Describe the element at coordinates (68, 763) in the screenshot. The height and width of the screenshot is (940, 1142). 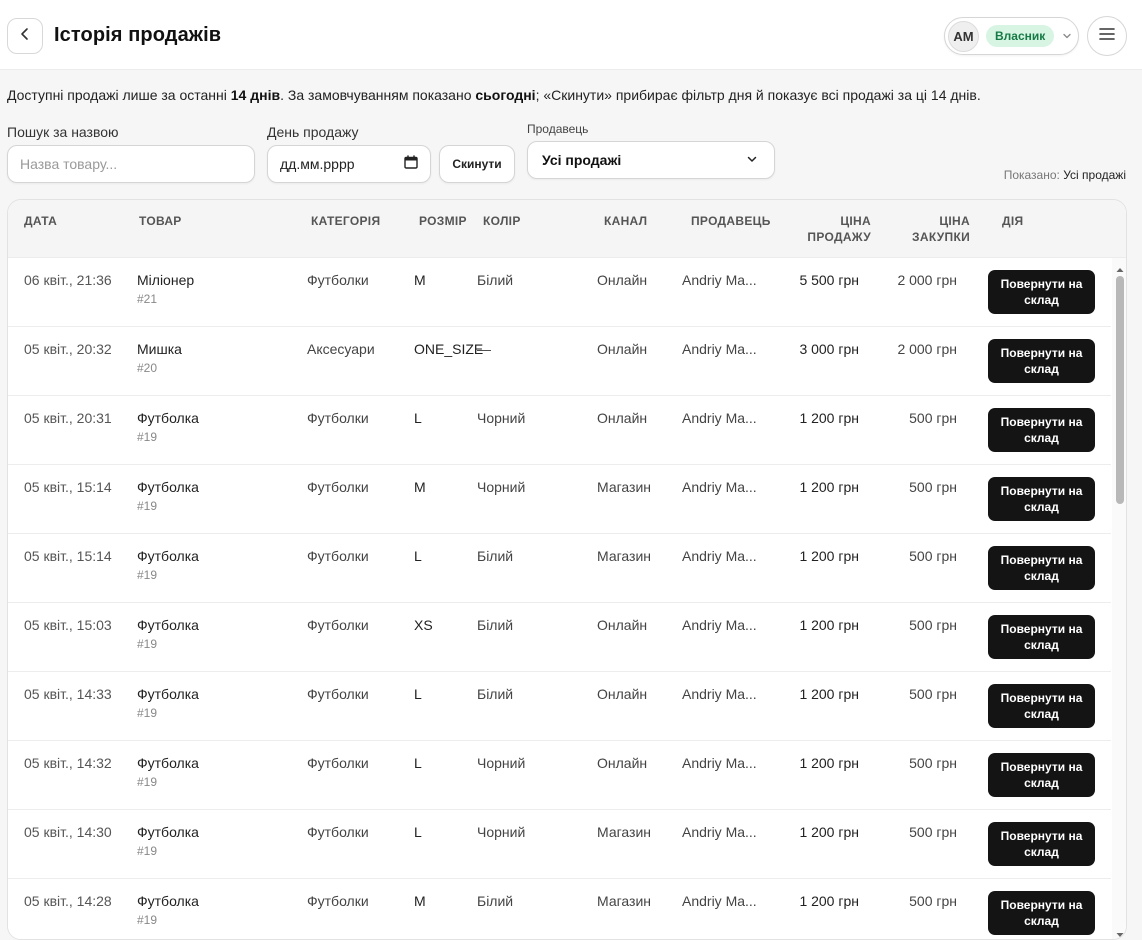
I see `cell-date: 05 квіт., 14:32` at that location.